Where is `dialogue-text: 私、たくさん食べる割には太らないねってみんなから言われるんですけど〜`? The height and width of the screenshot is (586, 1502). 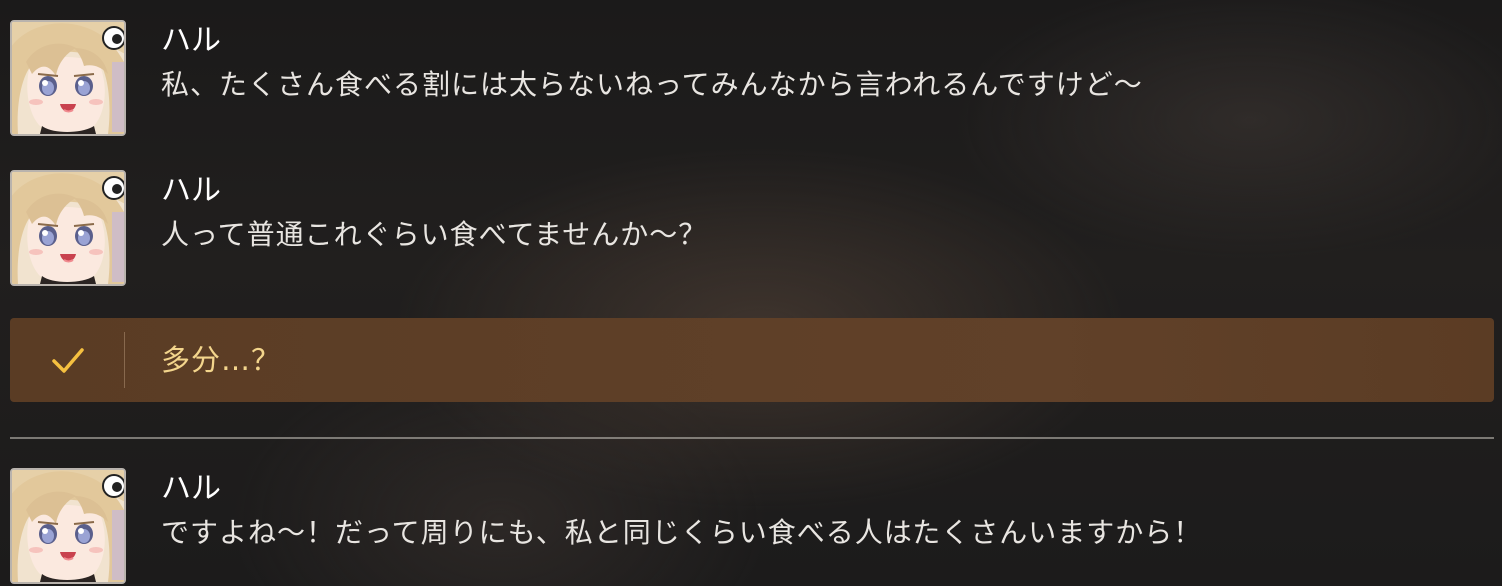
dialogue-text: 私、たくさん食べる割には太らないねってみんなから言われるんですけど〜 is located at coordinates (652, 84).